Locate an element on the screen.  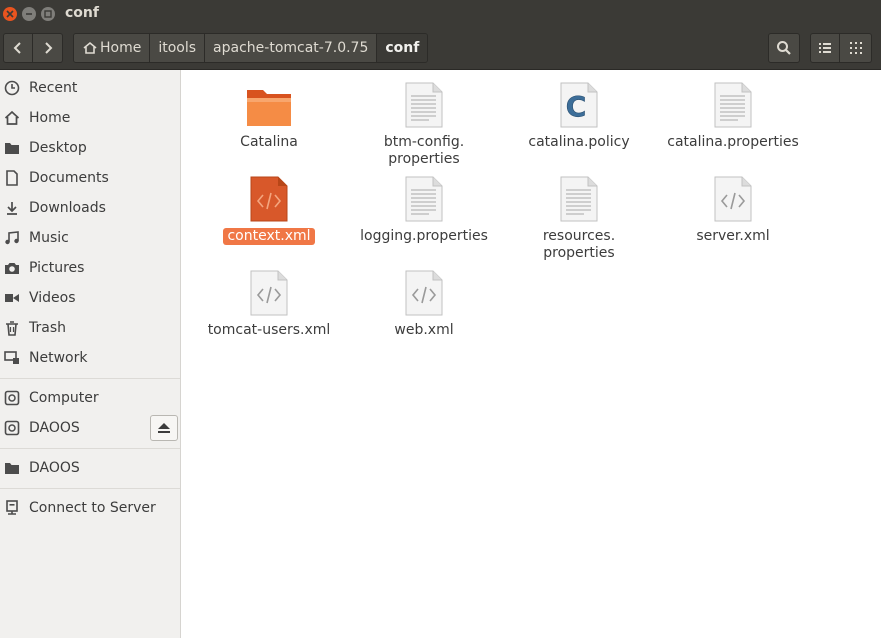
close-icon is located at coordinates (10, 14).